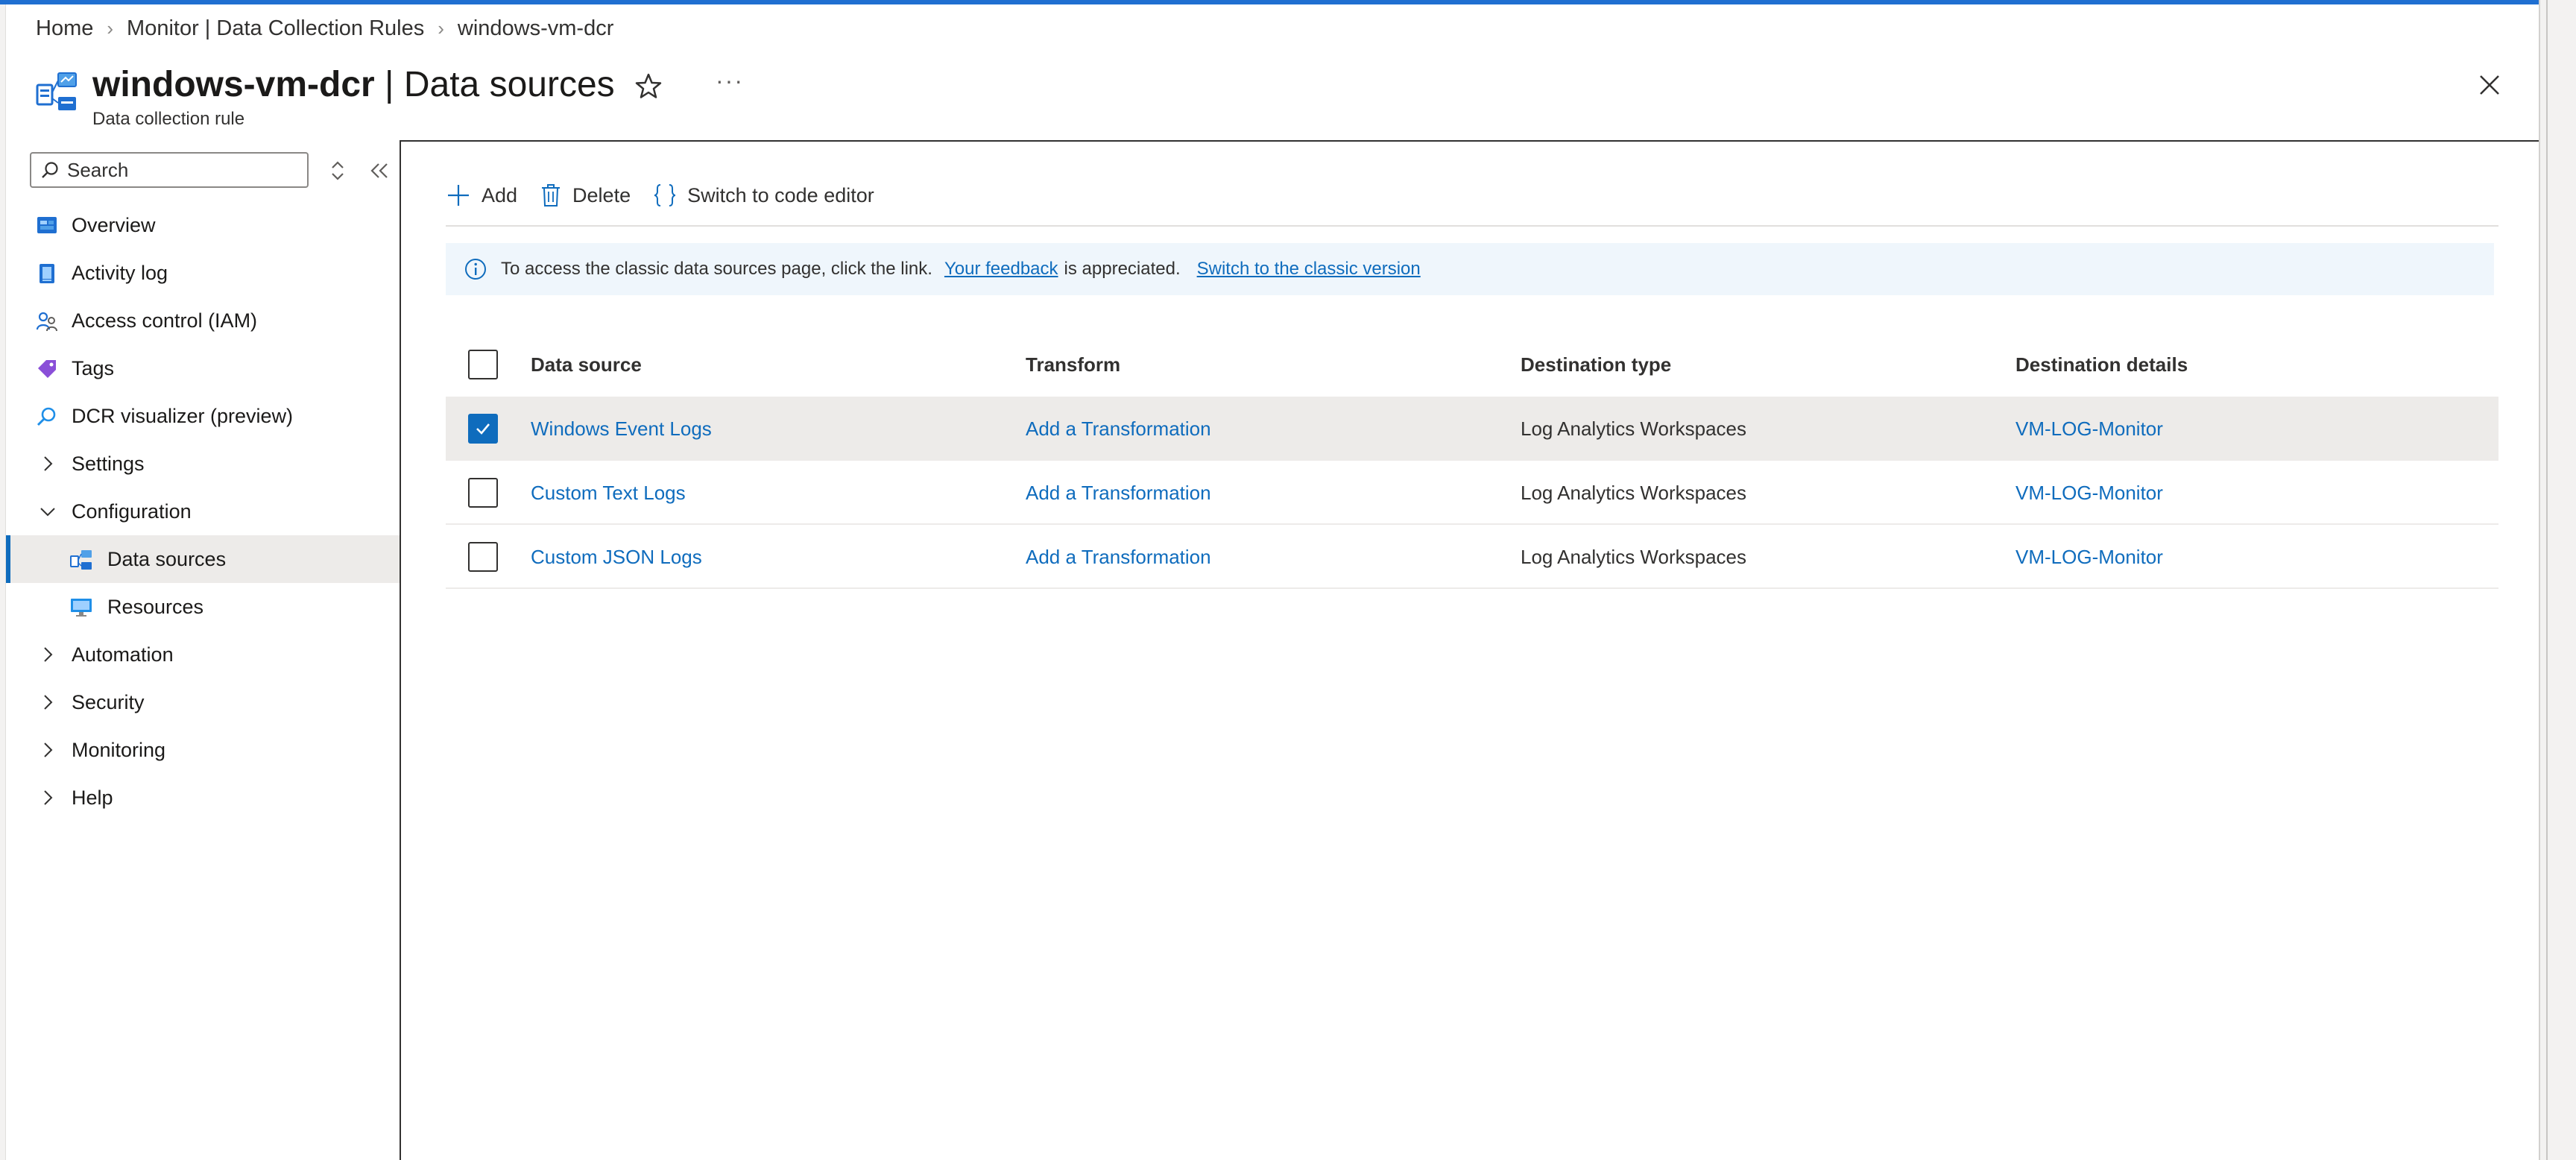 The width and height of the screenshot is (2576, 1160). I want to click on toolbar-divider, so click(1472, 226).